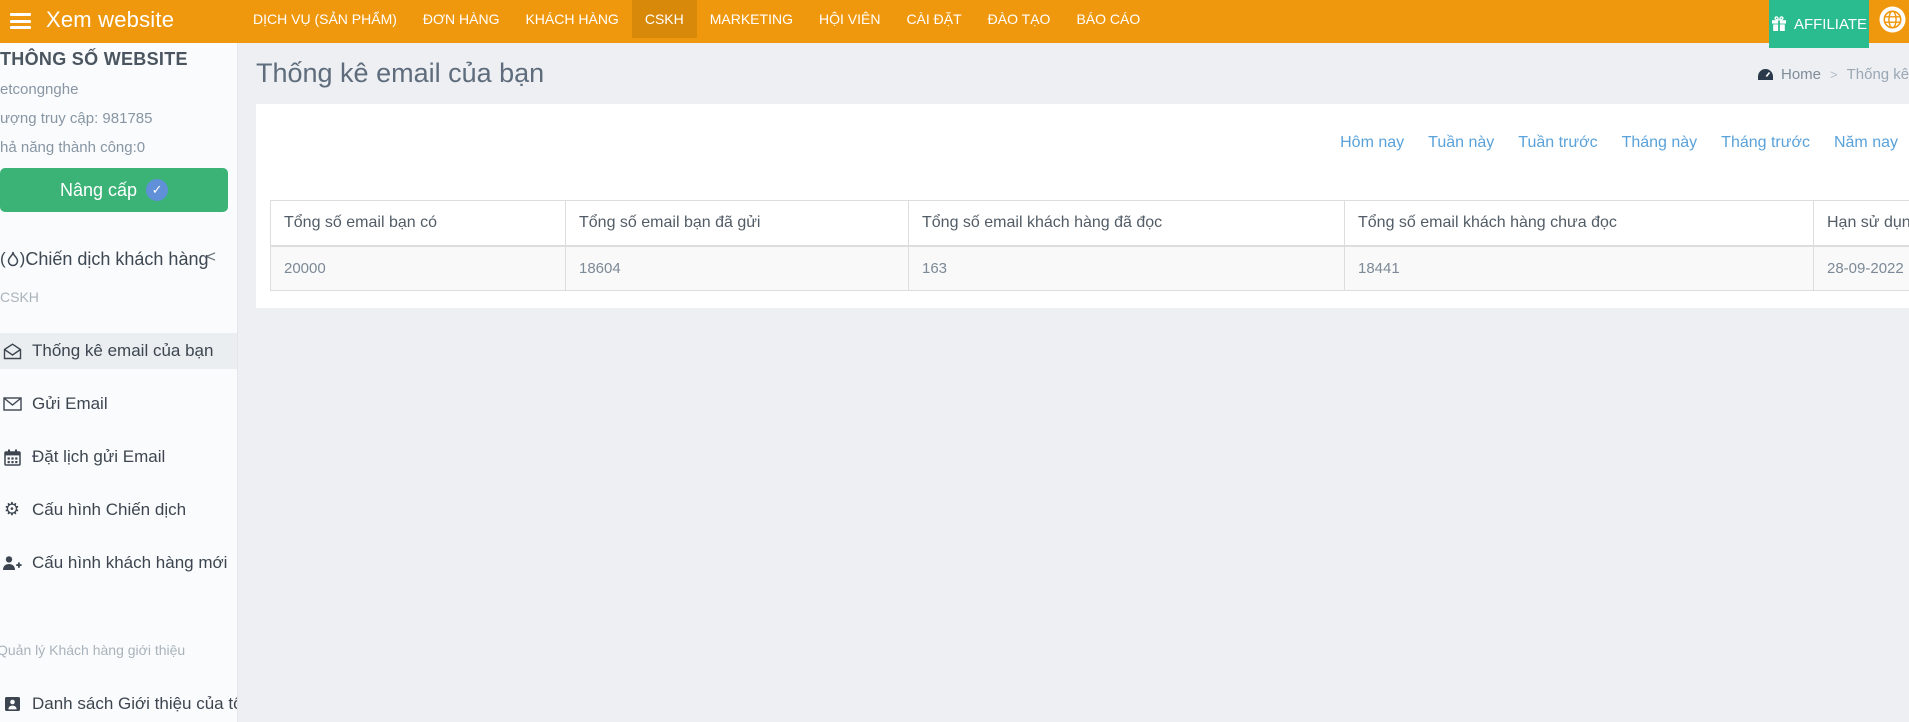  Describe the element at coordinates (135, 703) in the screenshot. I see `sidebar-item-label: Danh sách Giới thiệu của tôi` at that location.